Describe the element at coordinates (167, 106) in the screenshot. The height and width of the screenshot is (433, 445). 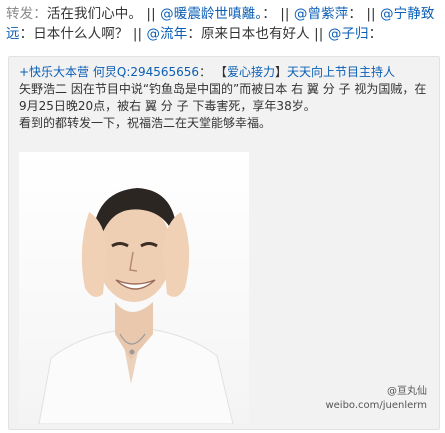
I see `quoted-body-line: 9月25日晚20点，被右 翼 分 子 下毒害死，享年38岁。` at that location.